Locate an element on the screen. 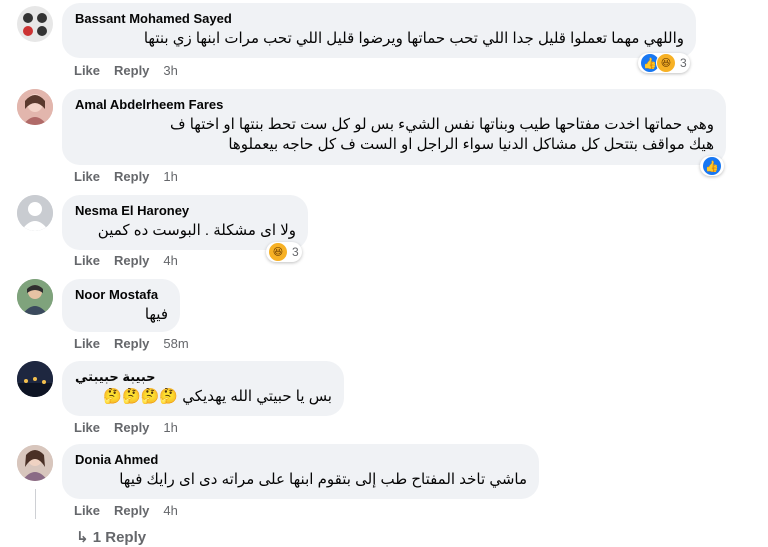 The image size is (768, 547). reaction-summary: 😆 3 is located at coordinates (284, 252).